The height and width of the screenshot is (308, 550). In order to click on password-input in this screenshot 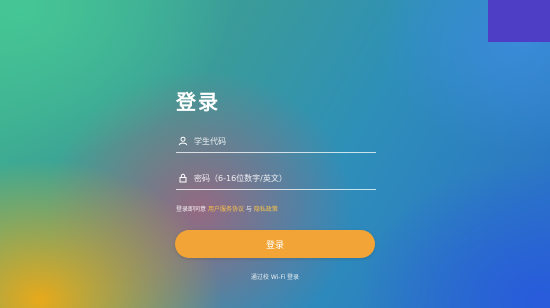, I will do `click(285, 178)`.